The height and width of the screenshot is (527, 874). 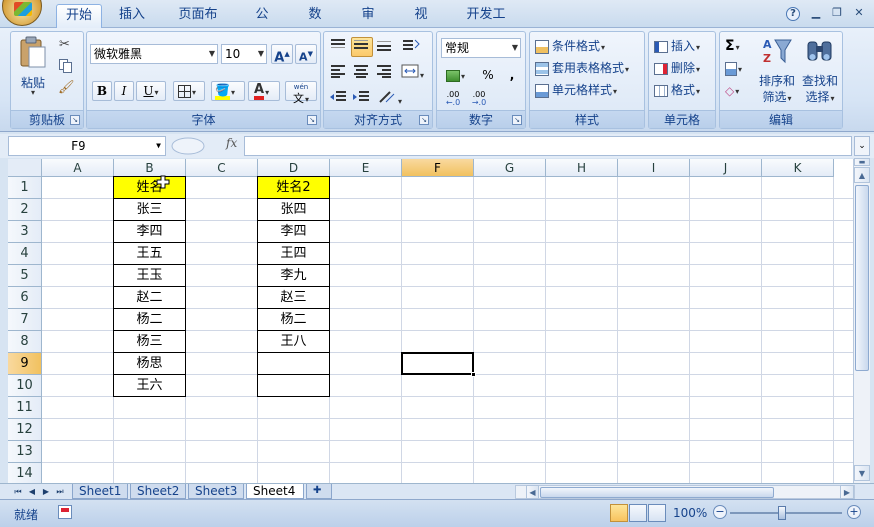 I want to click on font-size-combo: 10 ▼, so click(x=244, y=54).